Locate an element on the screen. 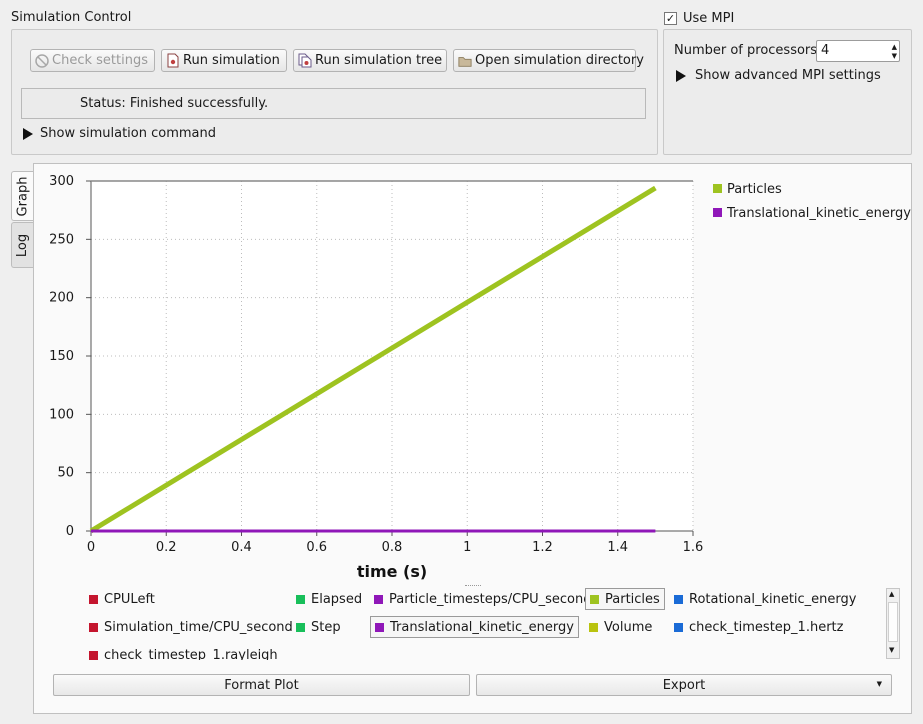 The width and height of the screenshot is (923, 724). x-tick-label: 1 is located at coordinates (467, 547).